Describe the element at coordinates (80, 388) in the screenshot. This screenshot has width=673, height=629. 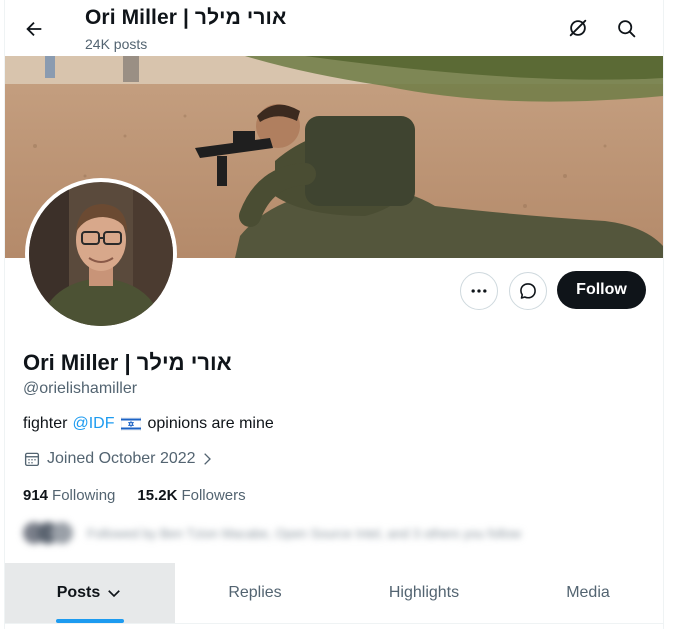
I see `profile-handle: @orielishamiller` at that location.